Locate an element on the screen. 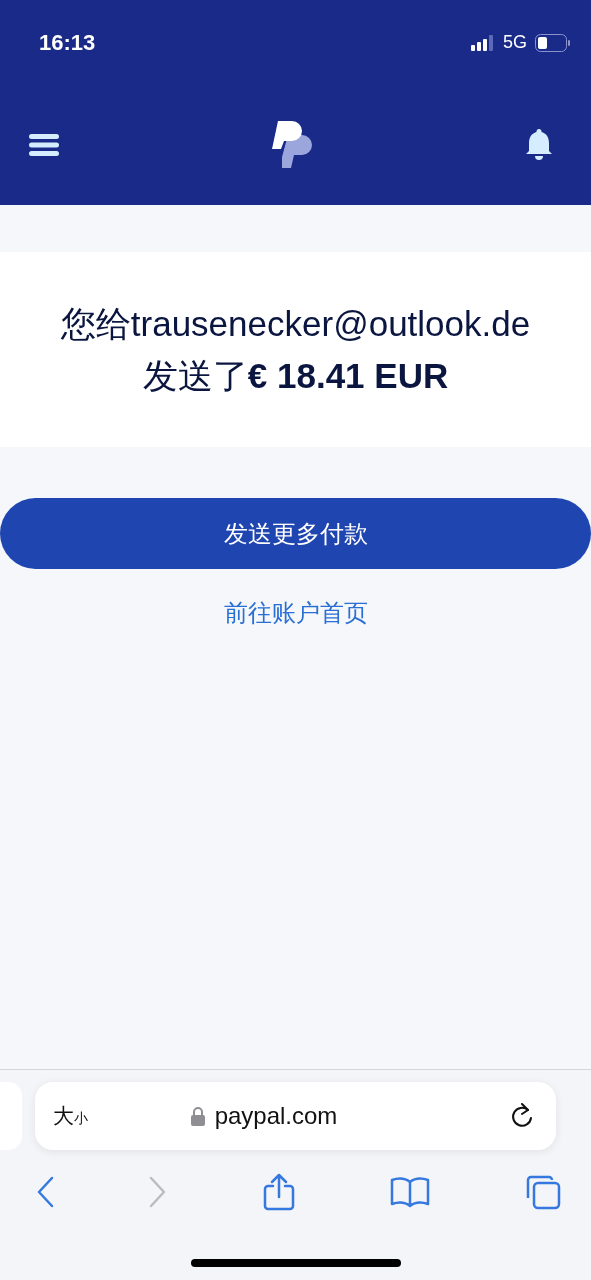  lock-icon is located at coordinates (197, 1116).